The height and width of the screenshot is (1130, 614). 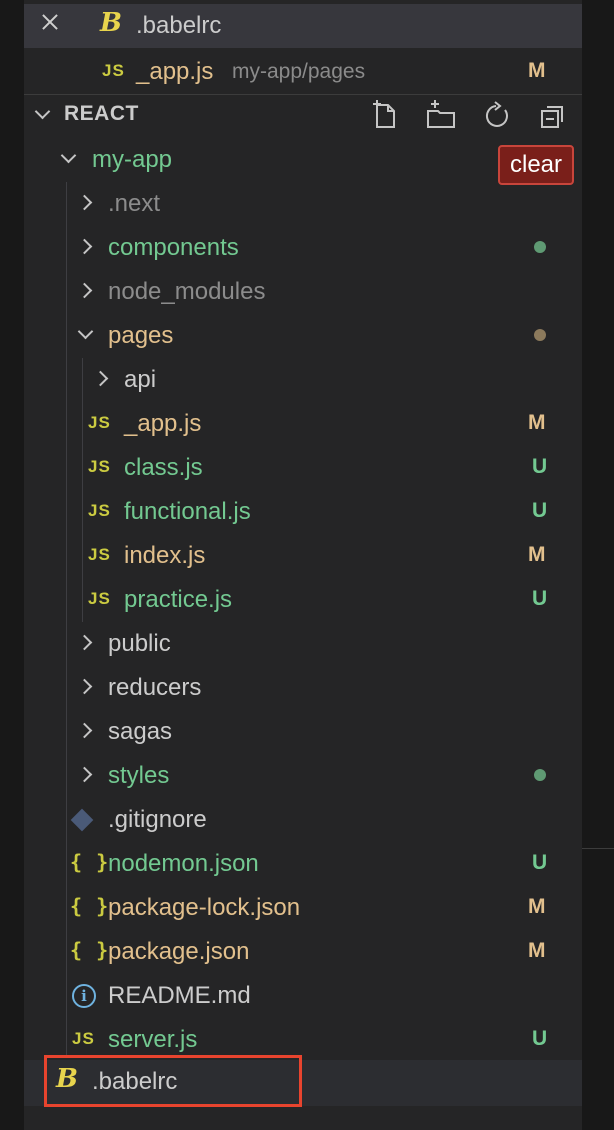 What do you see at coordinates (138, 776) in the screenshot?
I see `folder-styles: styles` at bounding box center [138, 776].